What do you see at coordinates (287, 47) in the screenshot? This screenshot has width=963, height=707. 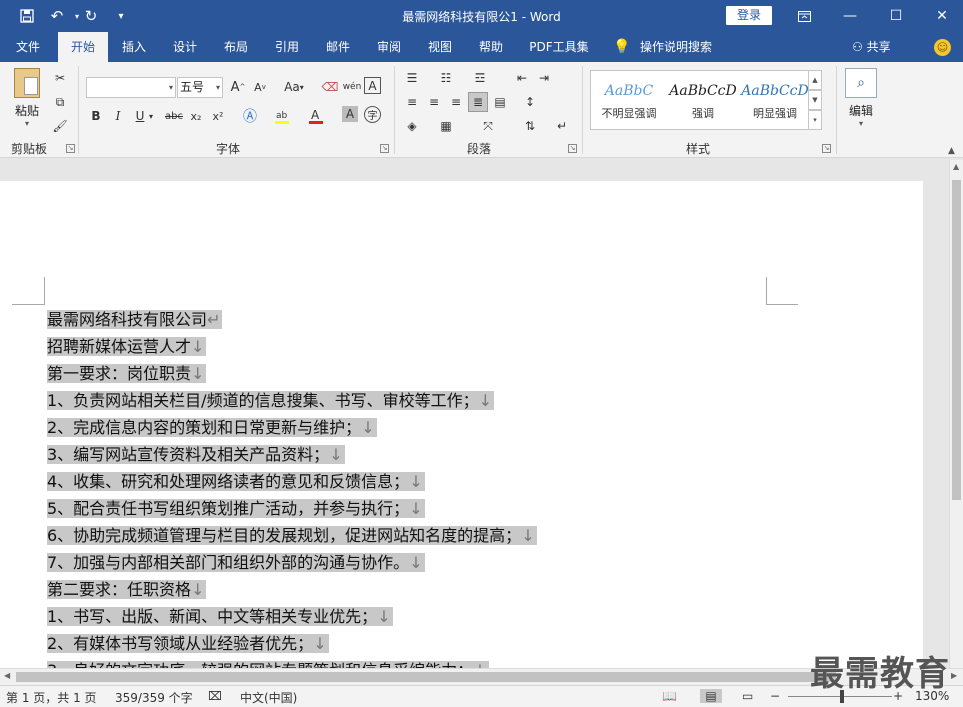 I see `tab-references: 引用` at bounding box center [287, 47].